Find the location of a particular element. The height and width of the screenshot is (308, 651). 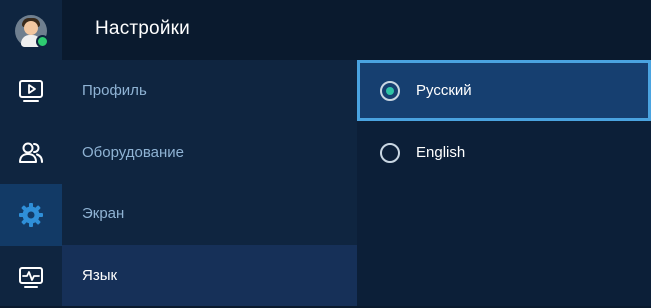

language-option-english: English is located at coordinates (504, 152).